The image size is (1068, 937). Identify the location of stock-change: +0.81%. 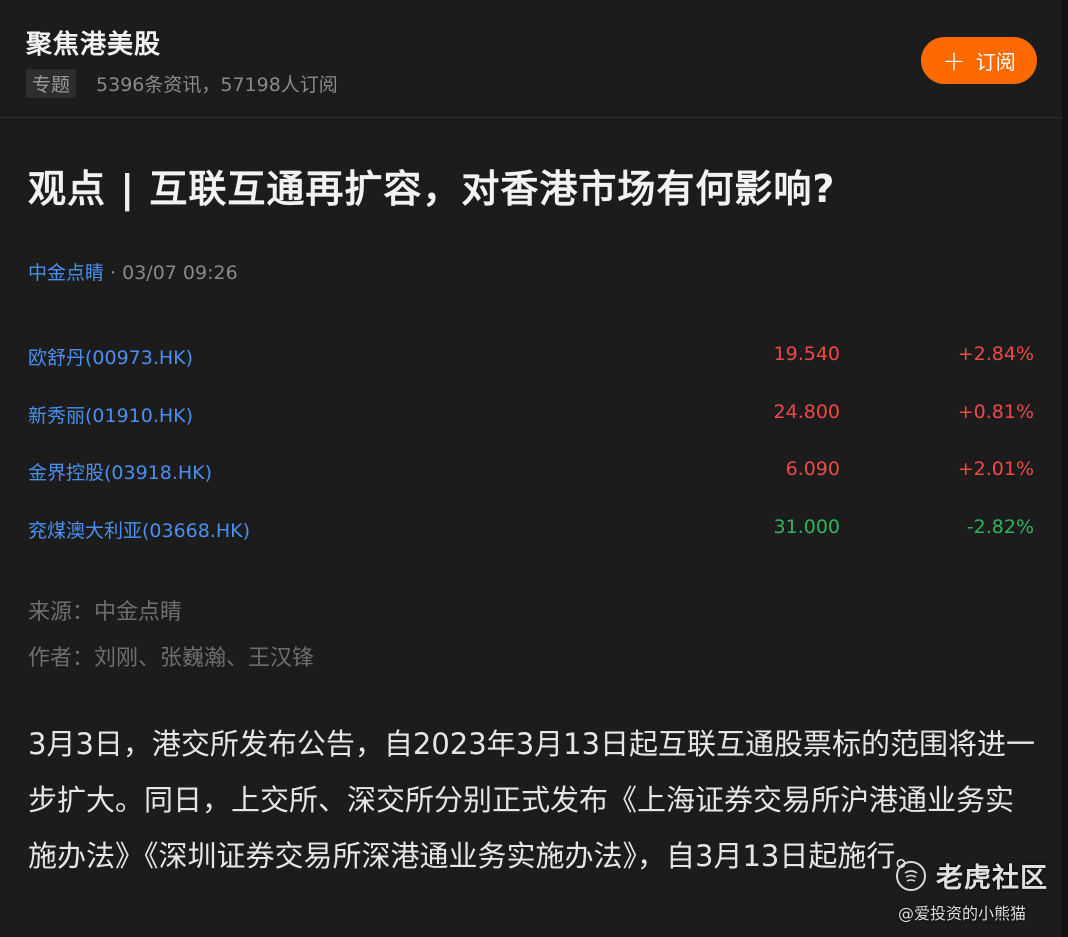
(995, 411).